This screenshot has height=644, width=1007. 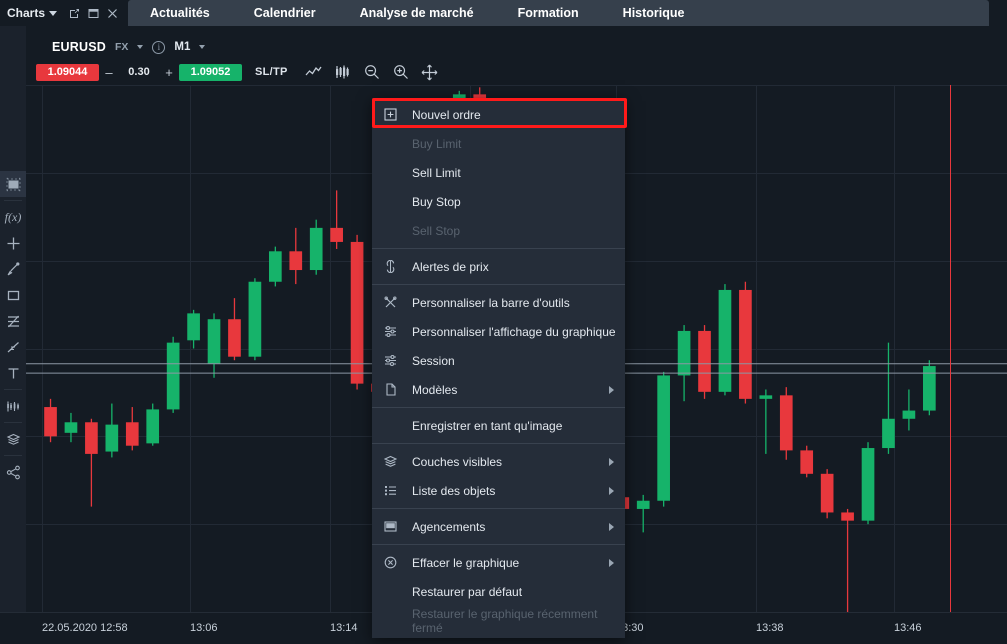 I want to click on menu-item-label: Liste des objets, so click(x=454, y=490).